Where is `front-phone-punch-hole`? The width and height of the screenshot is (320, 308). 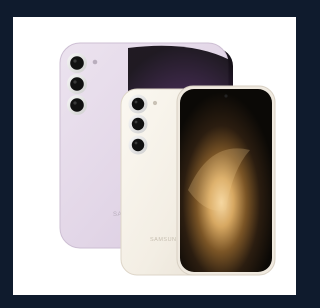 front-phone-punch-hole is located at coordinates (226, 96).